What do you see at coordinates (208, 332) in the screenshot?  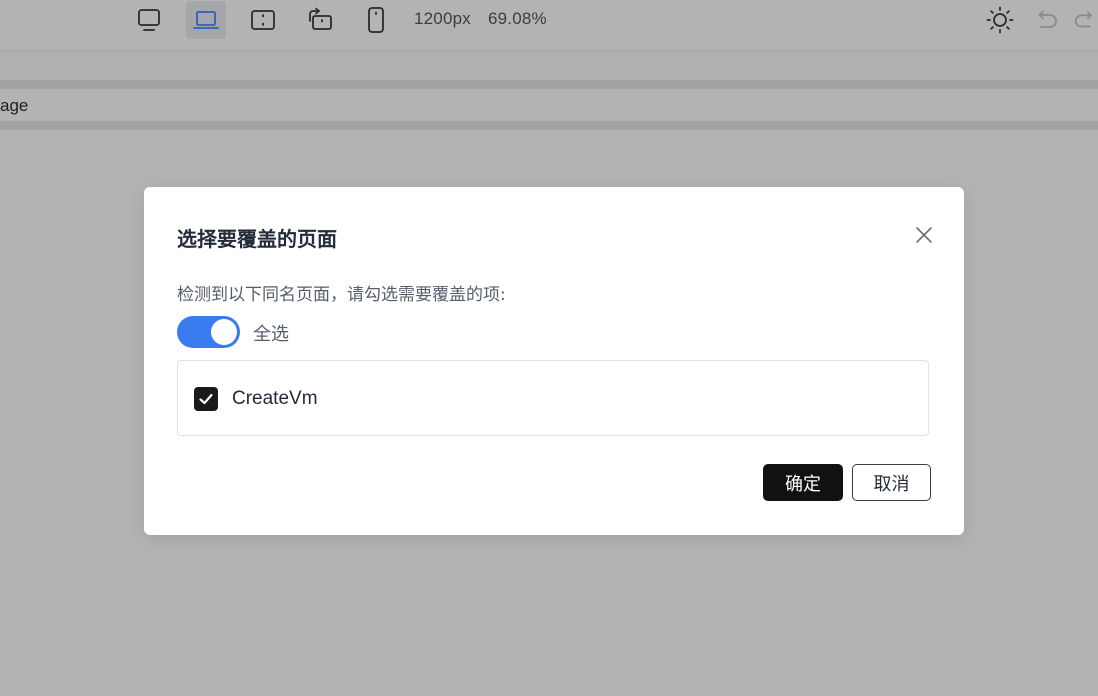 I see `select-all-toggle` at bounding box center [208, 332].